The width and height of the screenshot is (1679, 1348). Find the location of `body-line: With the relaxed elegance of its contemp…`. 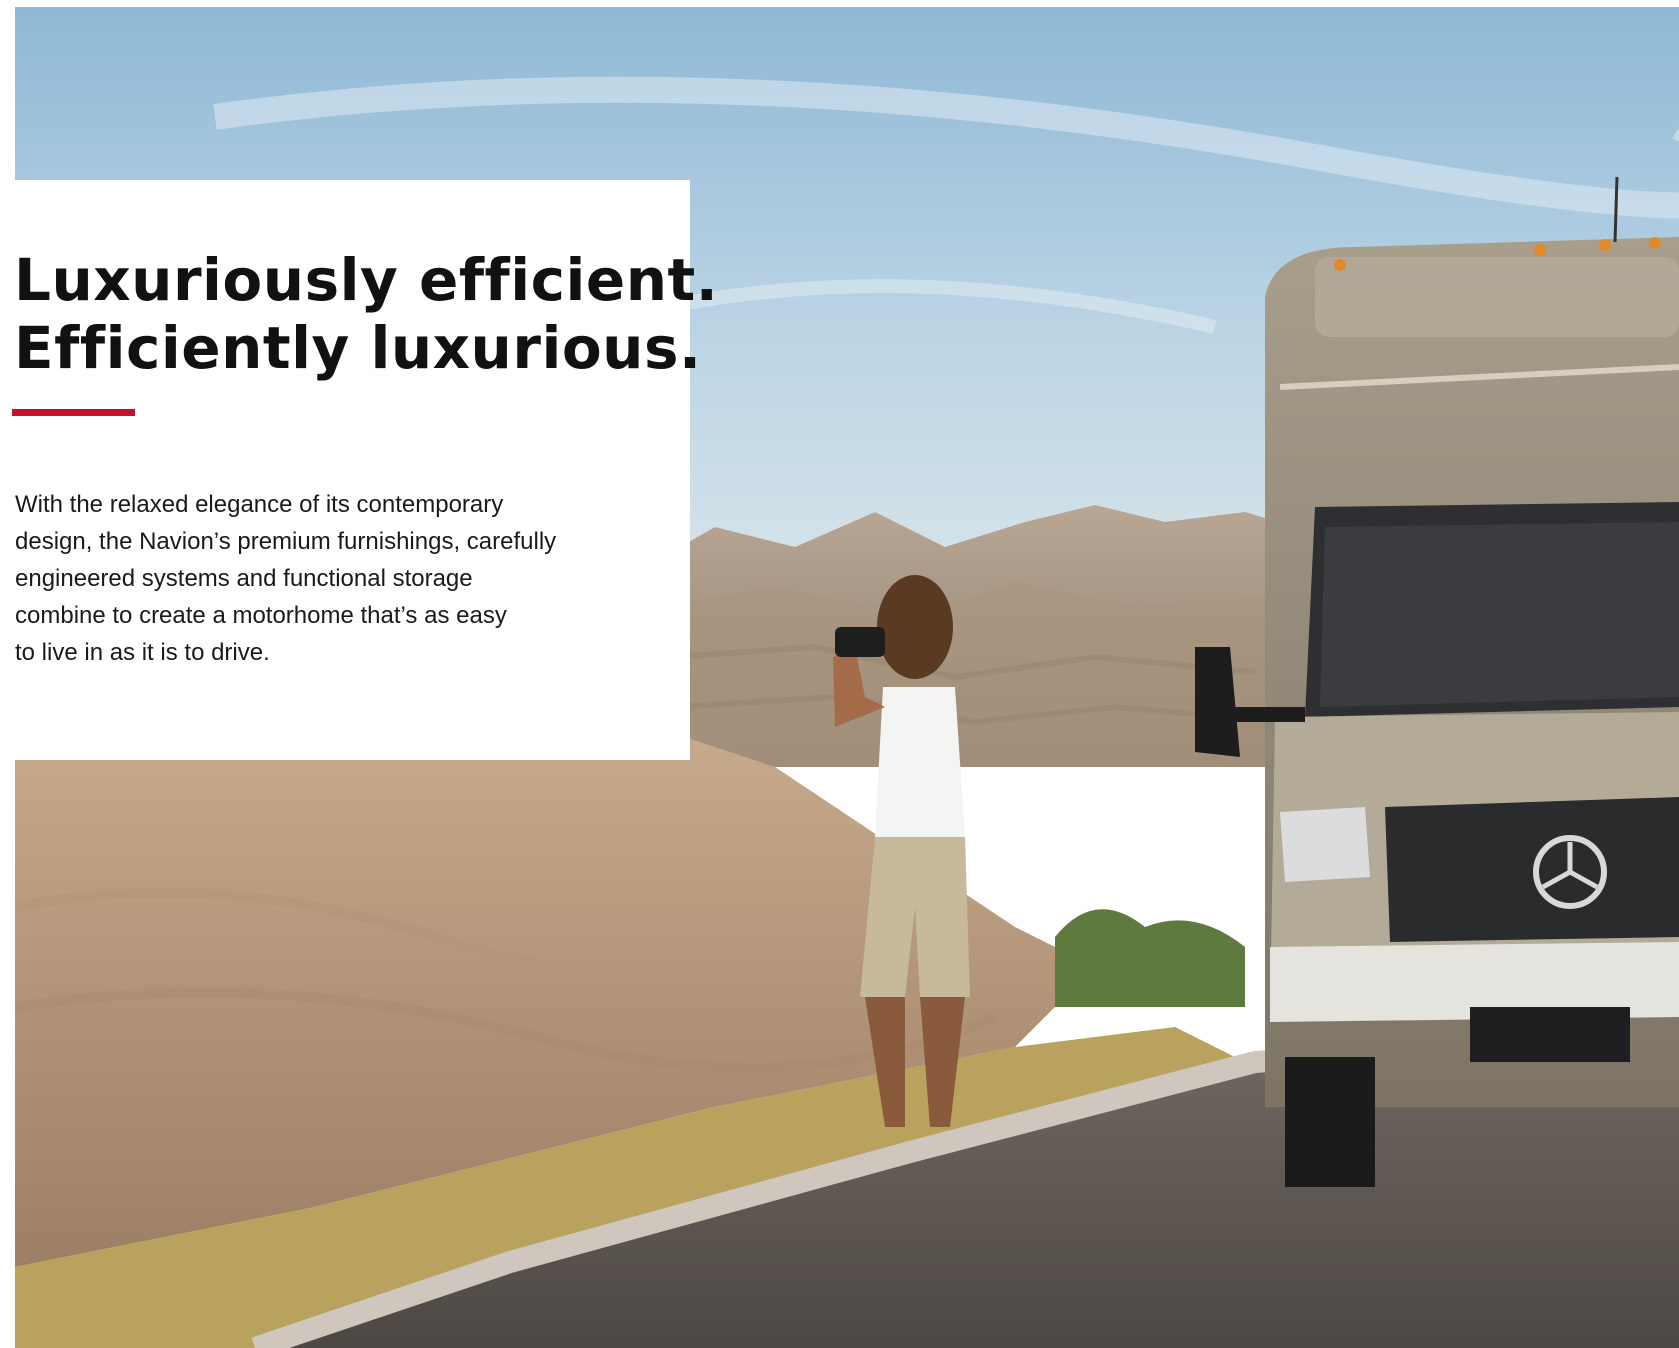

body-line: With the relaxed elegance of its contemp… is located at coordinates (259, 504).